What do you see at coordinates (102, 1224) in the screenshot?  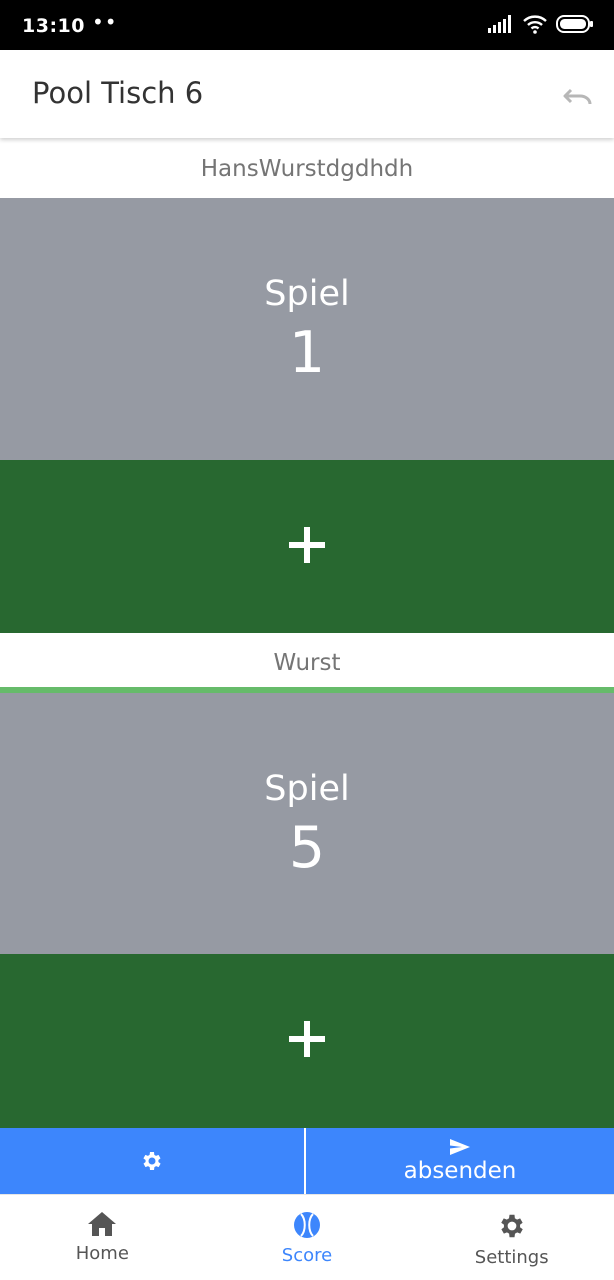 I see `home-icon` at bounding box center [102, 1224].